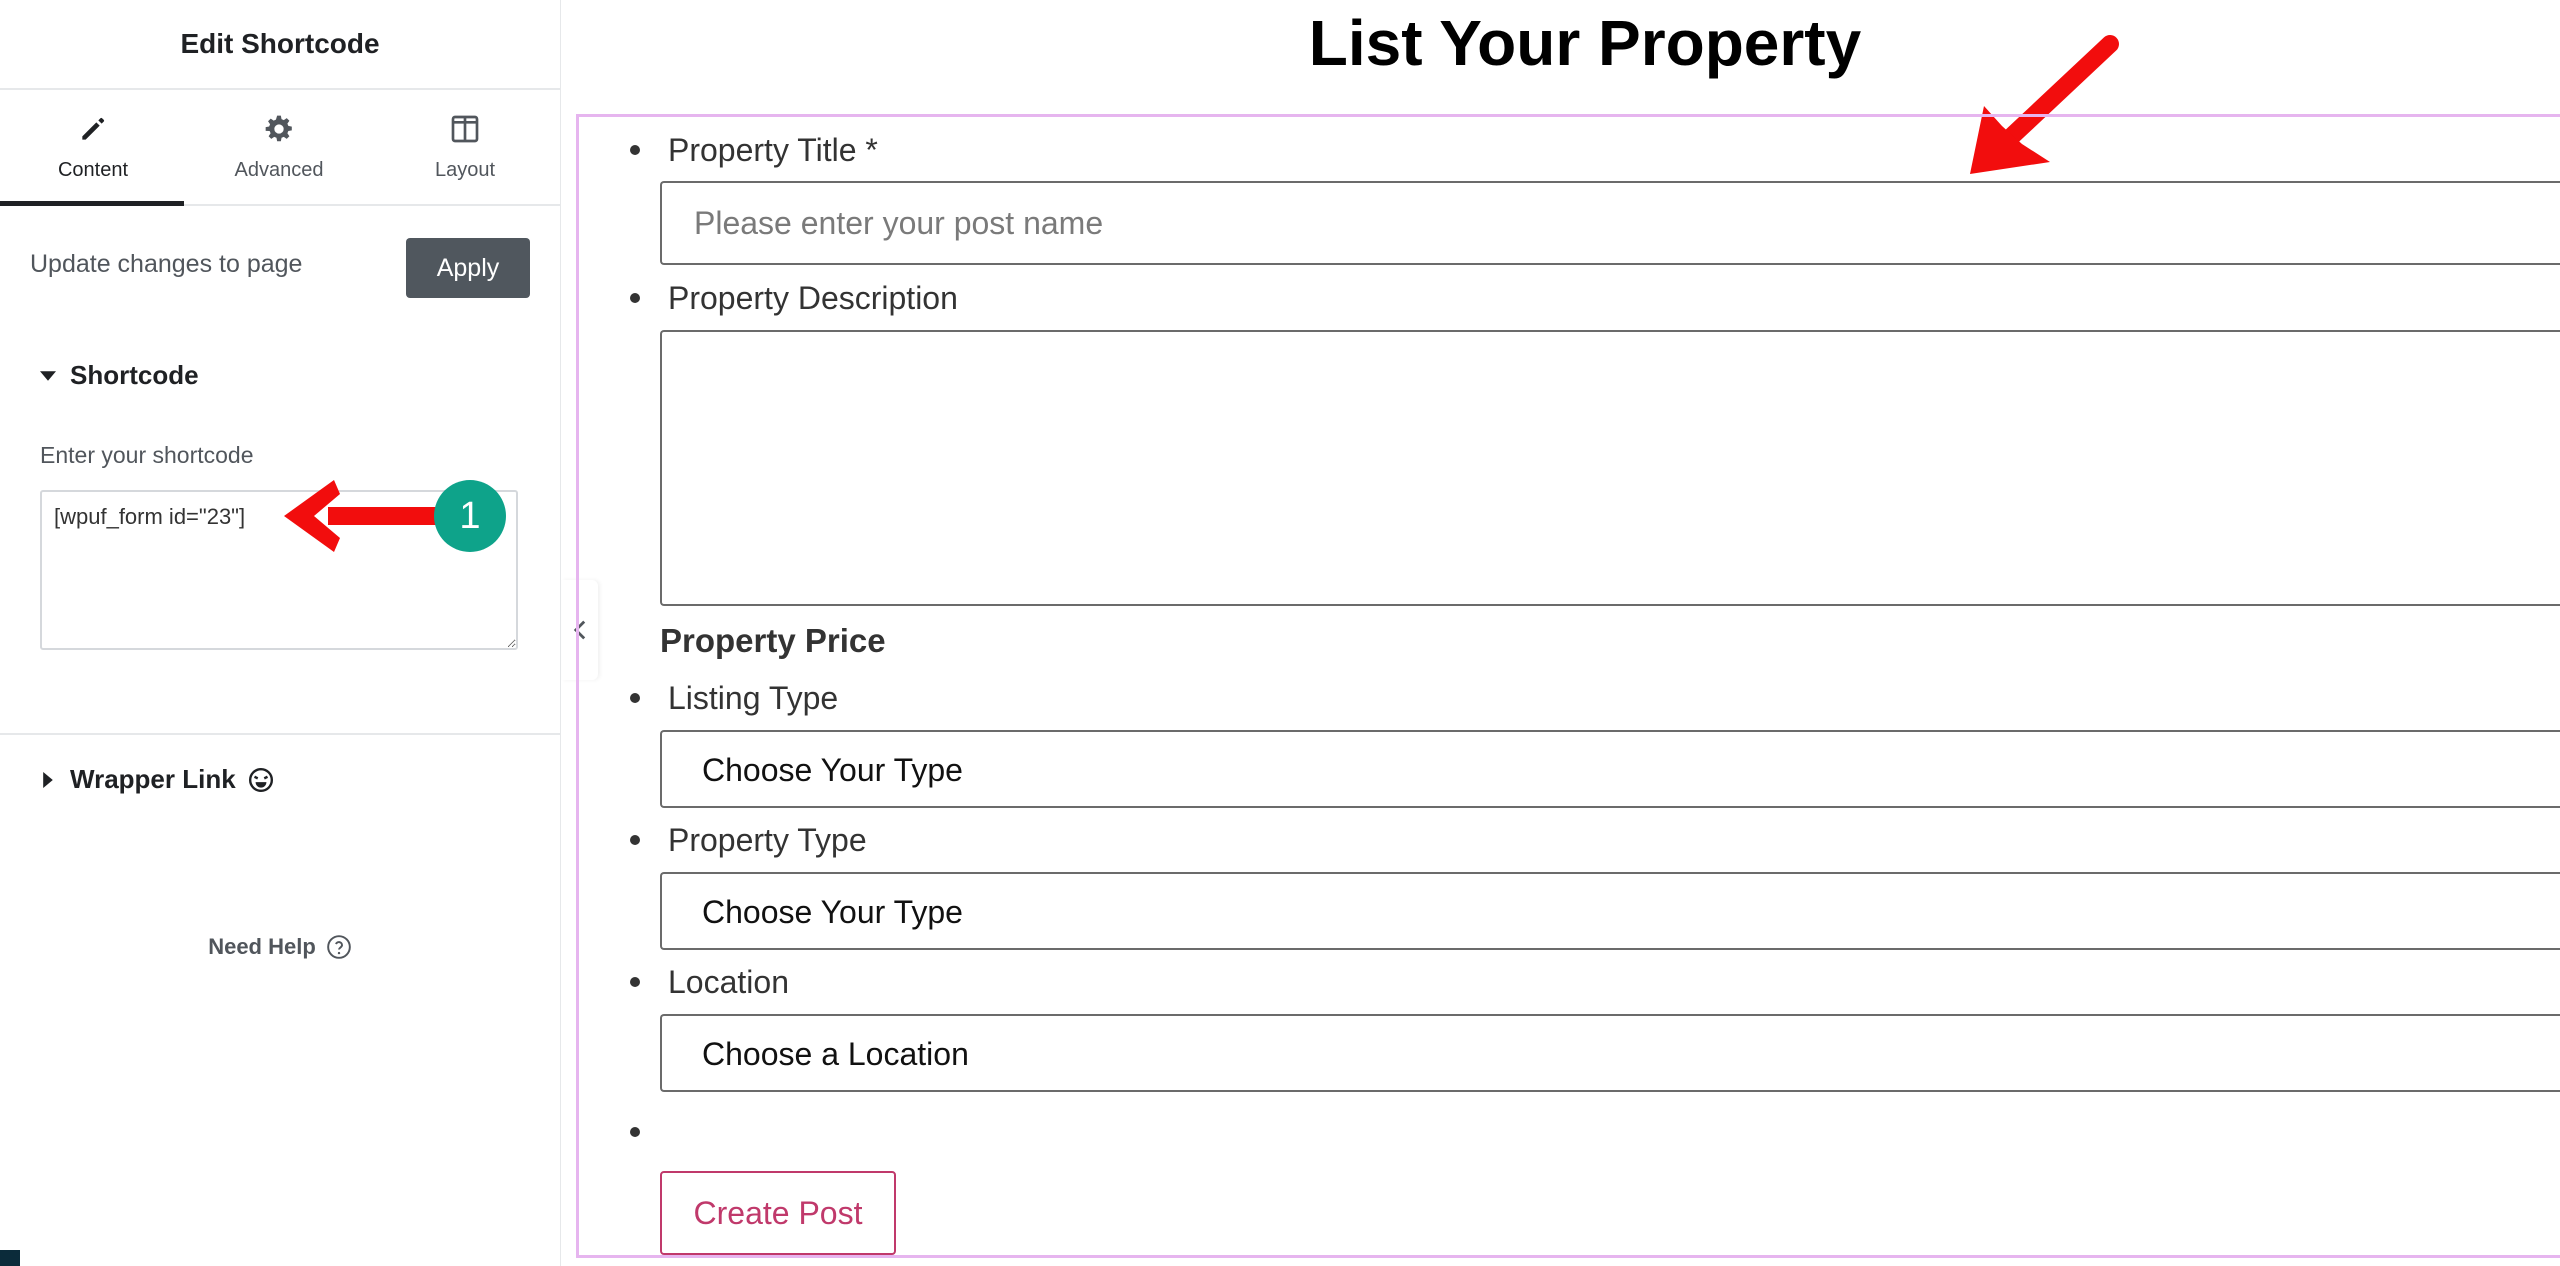  Describe the element at coordinates (1610, 223) in the screenshot. I see `property-title-input: Please enter your post name` at that location.